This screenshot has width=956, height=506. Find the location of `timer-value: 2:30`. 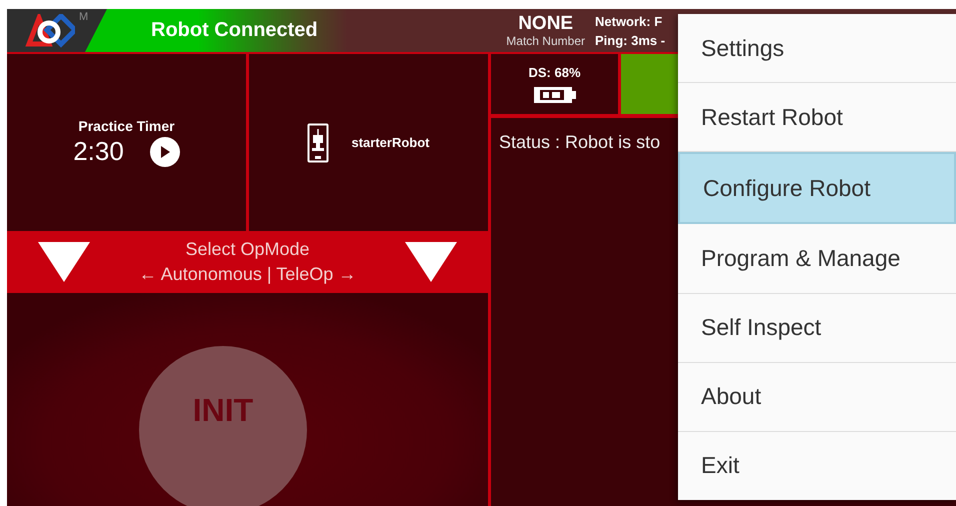

timer-value: 2:30 is located at coordinates (98, 151).